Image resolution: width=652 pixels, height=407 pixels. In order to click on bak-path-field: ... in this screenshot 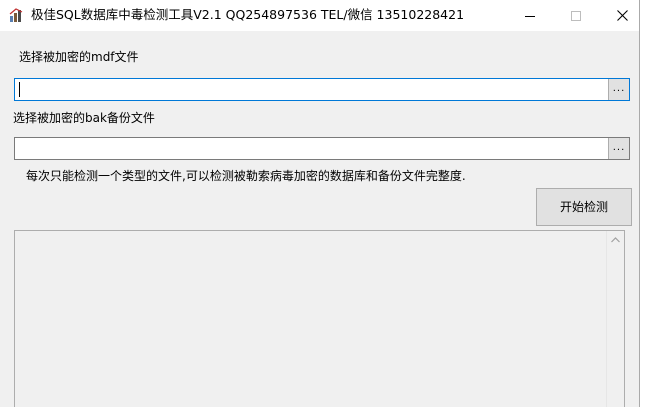, I will do `click(322, 148)`.